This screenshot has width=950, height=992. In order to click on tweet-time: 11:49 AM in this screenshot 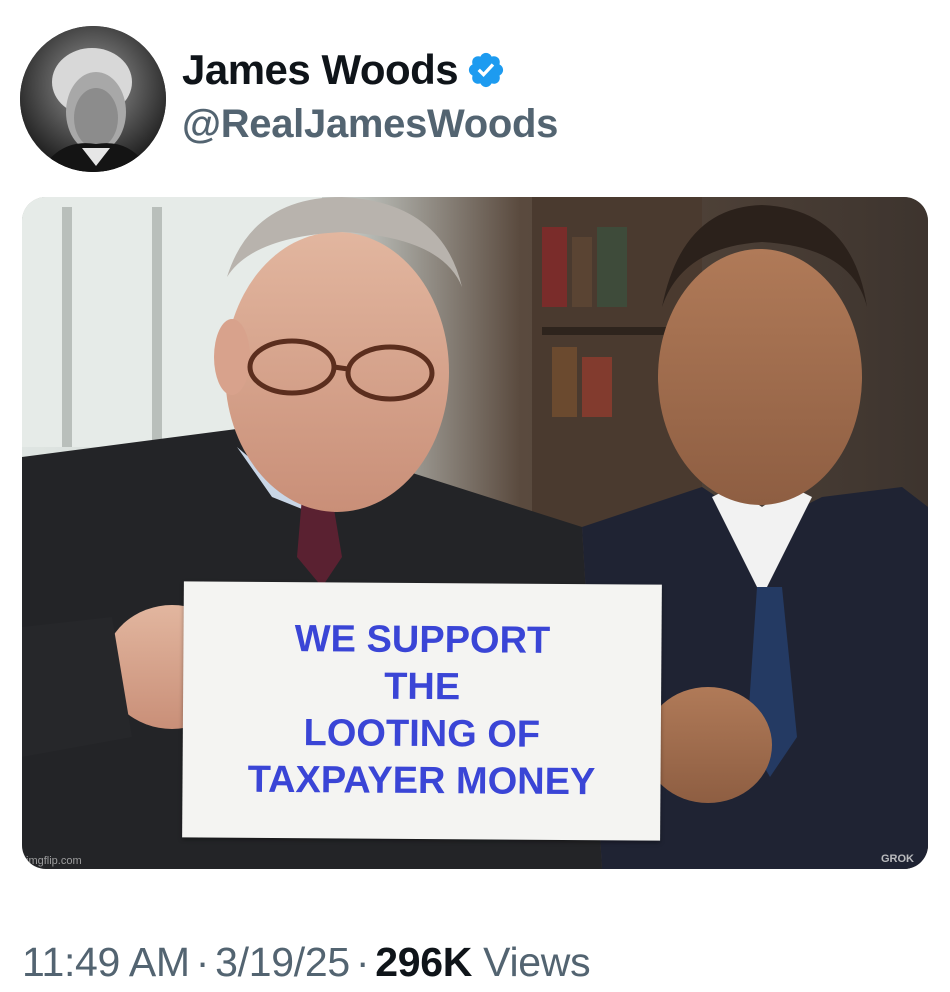, I will do `click(106, 962)`.